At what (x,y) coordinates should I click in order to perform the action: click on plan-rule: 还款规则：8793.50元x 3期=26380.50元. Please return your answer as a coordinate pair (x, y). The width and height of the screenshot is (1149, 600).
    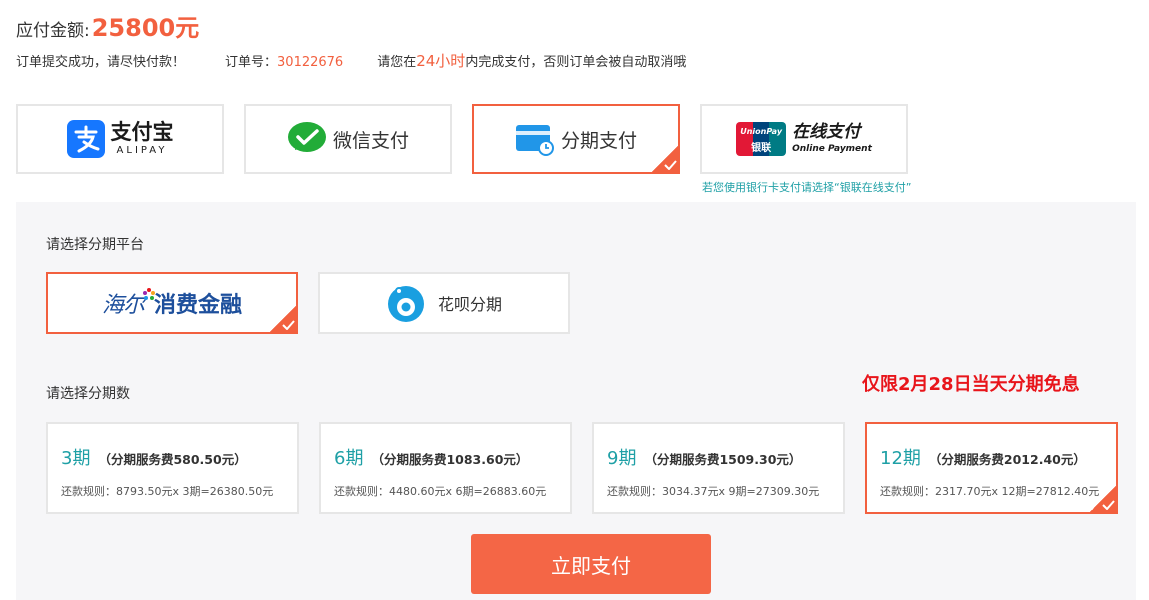
    Looking at the image, I should click on (167, 491).